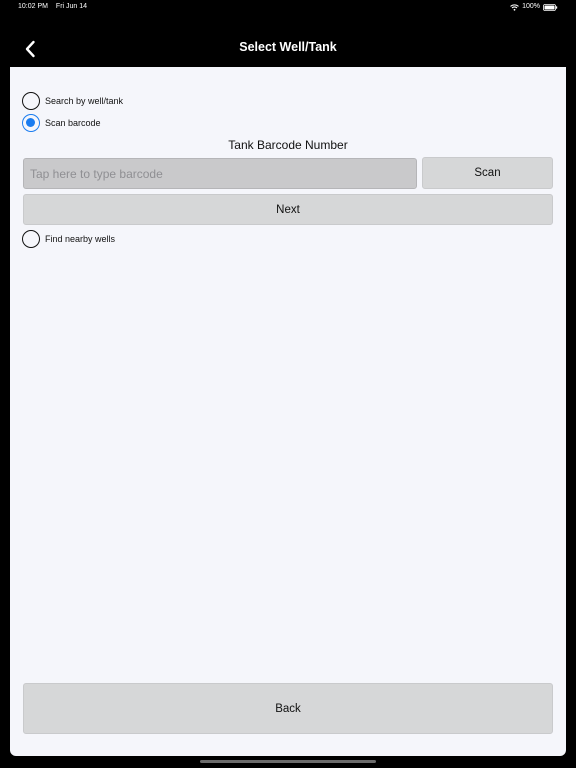  Describe the element at coordinates (550, 7) in the screenshot. I see `battery-icon` at that location.